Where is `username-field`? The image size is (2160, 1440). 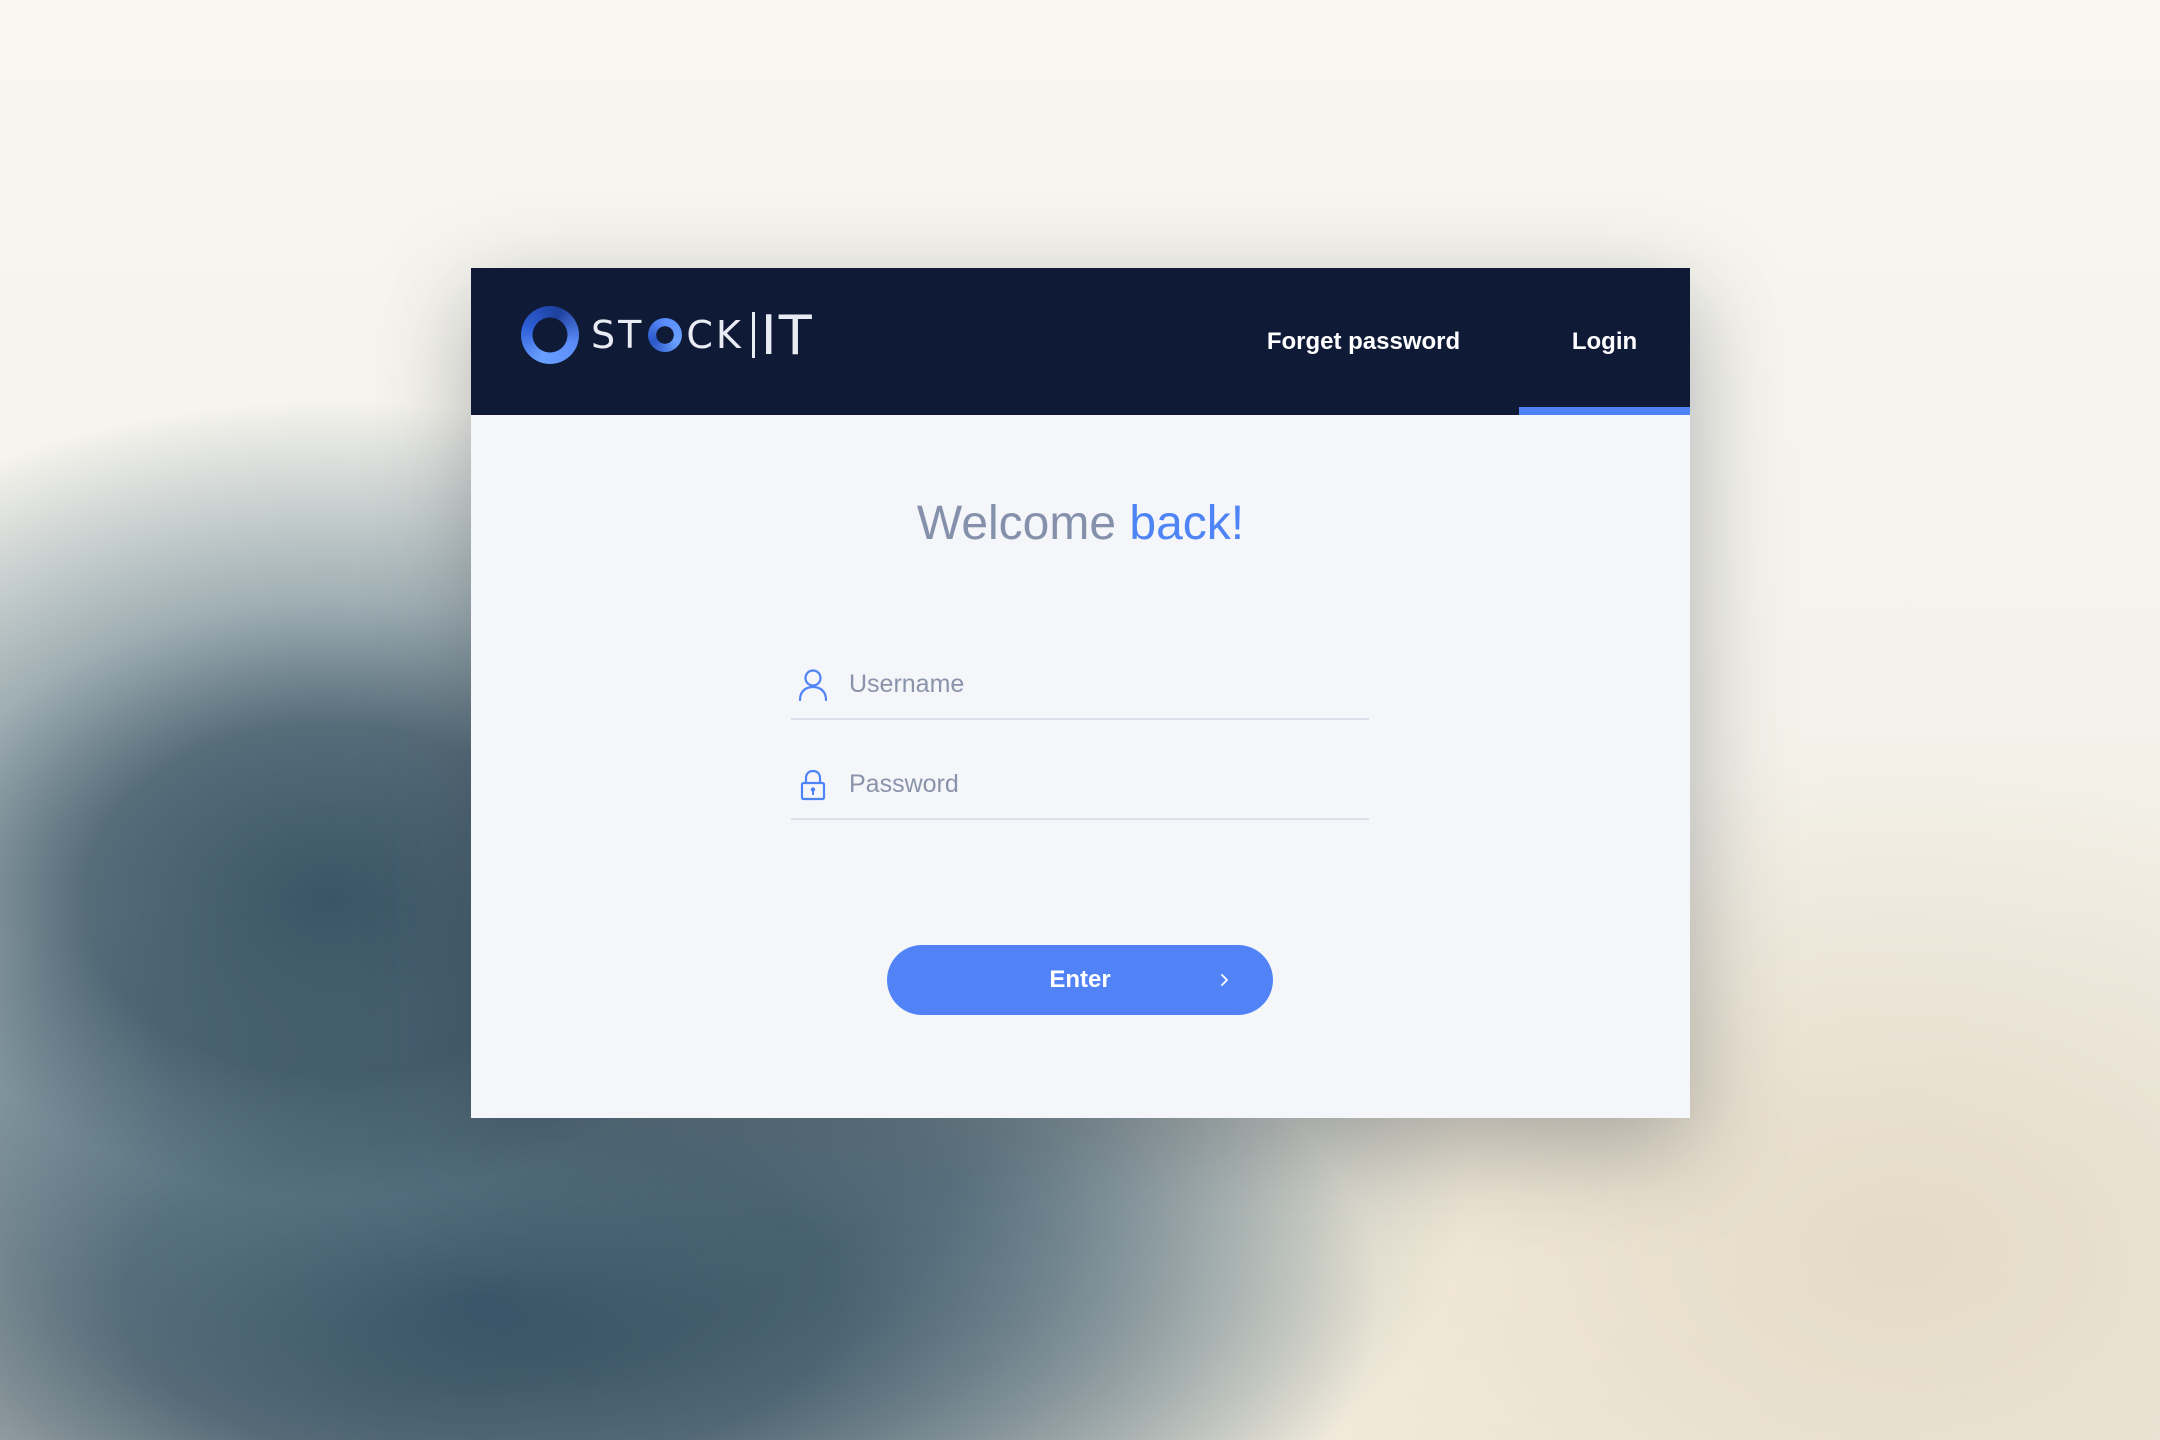
username-field is located at coordinates (1080, 684).